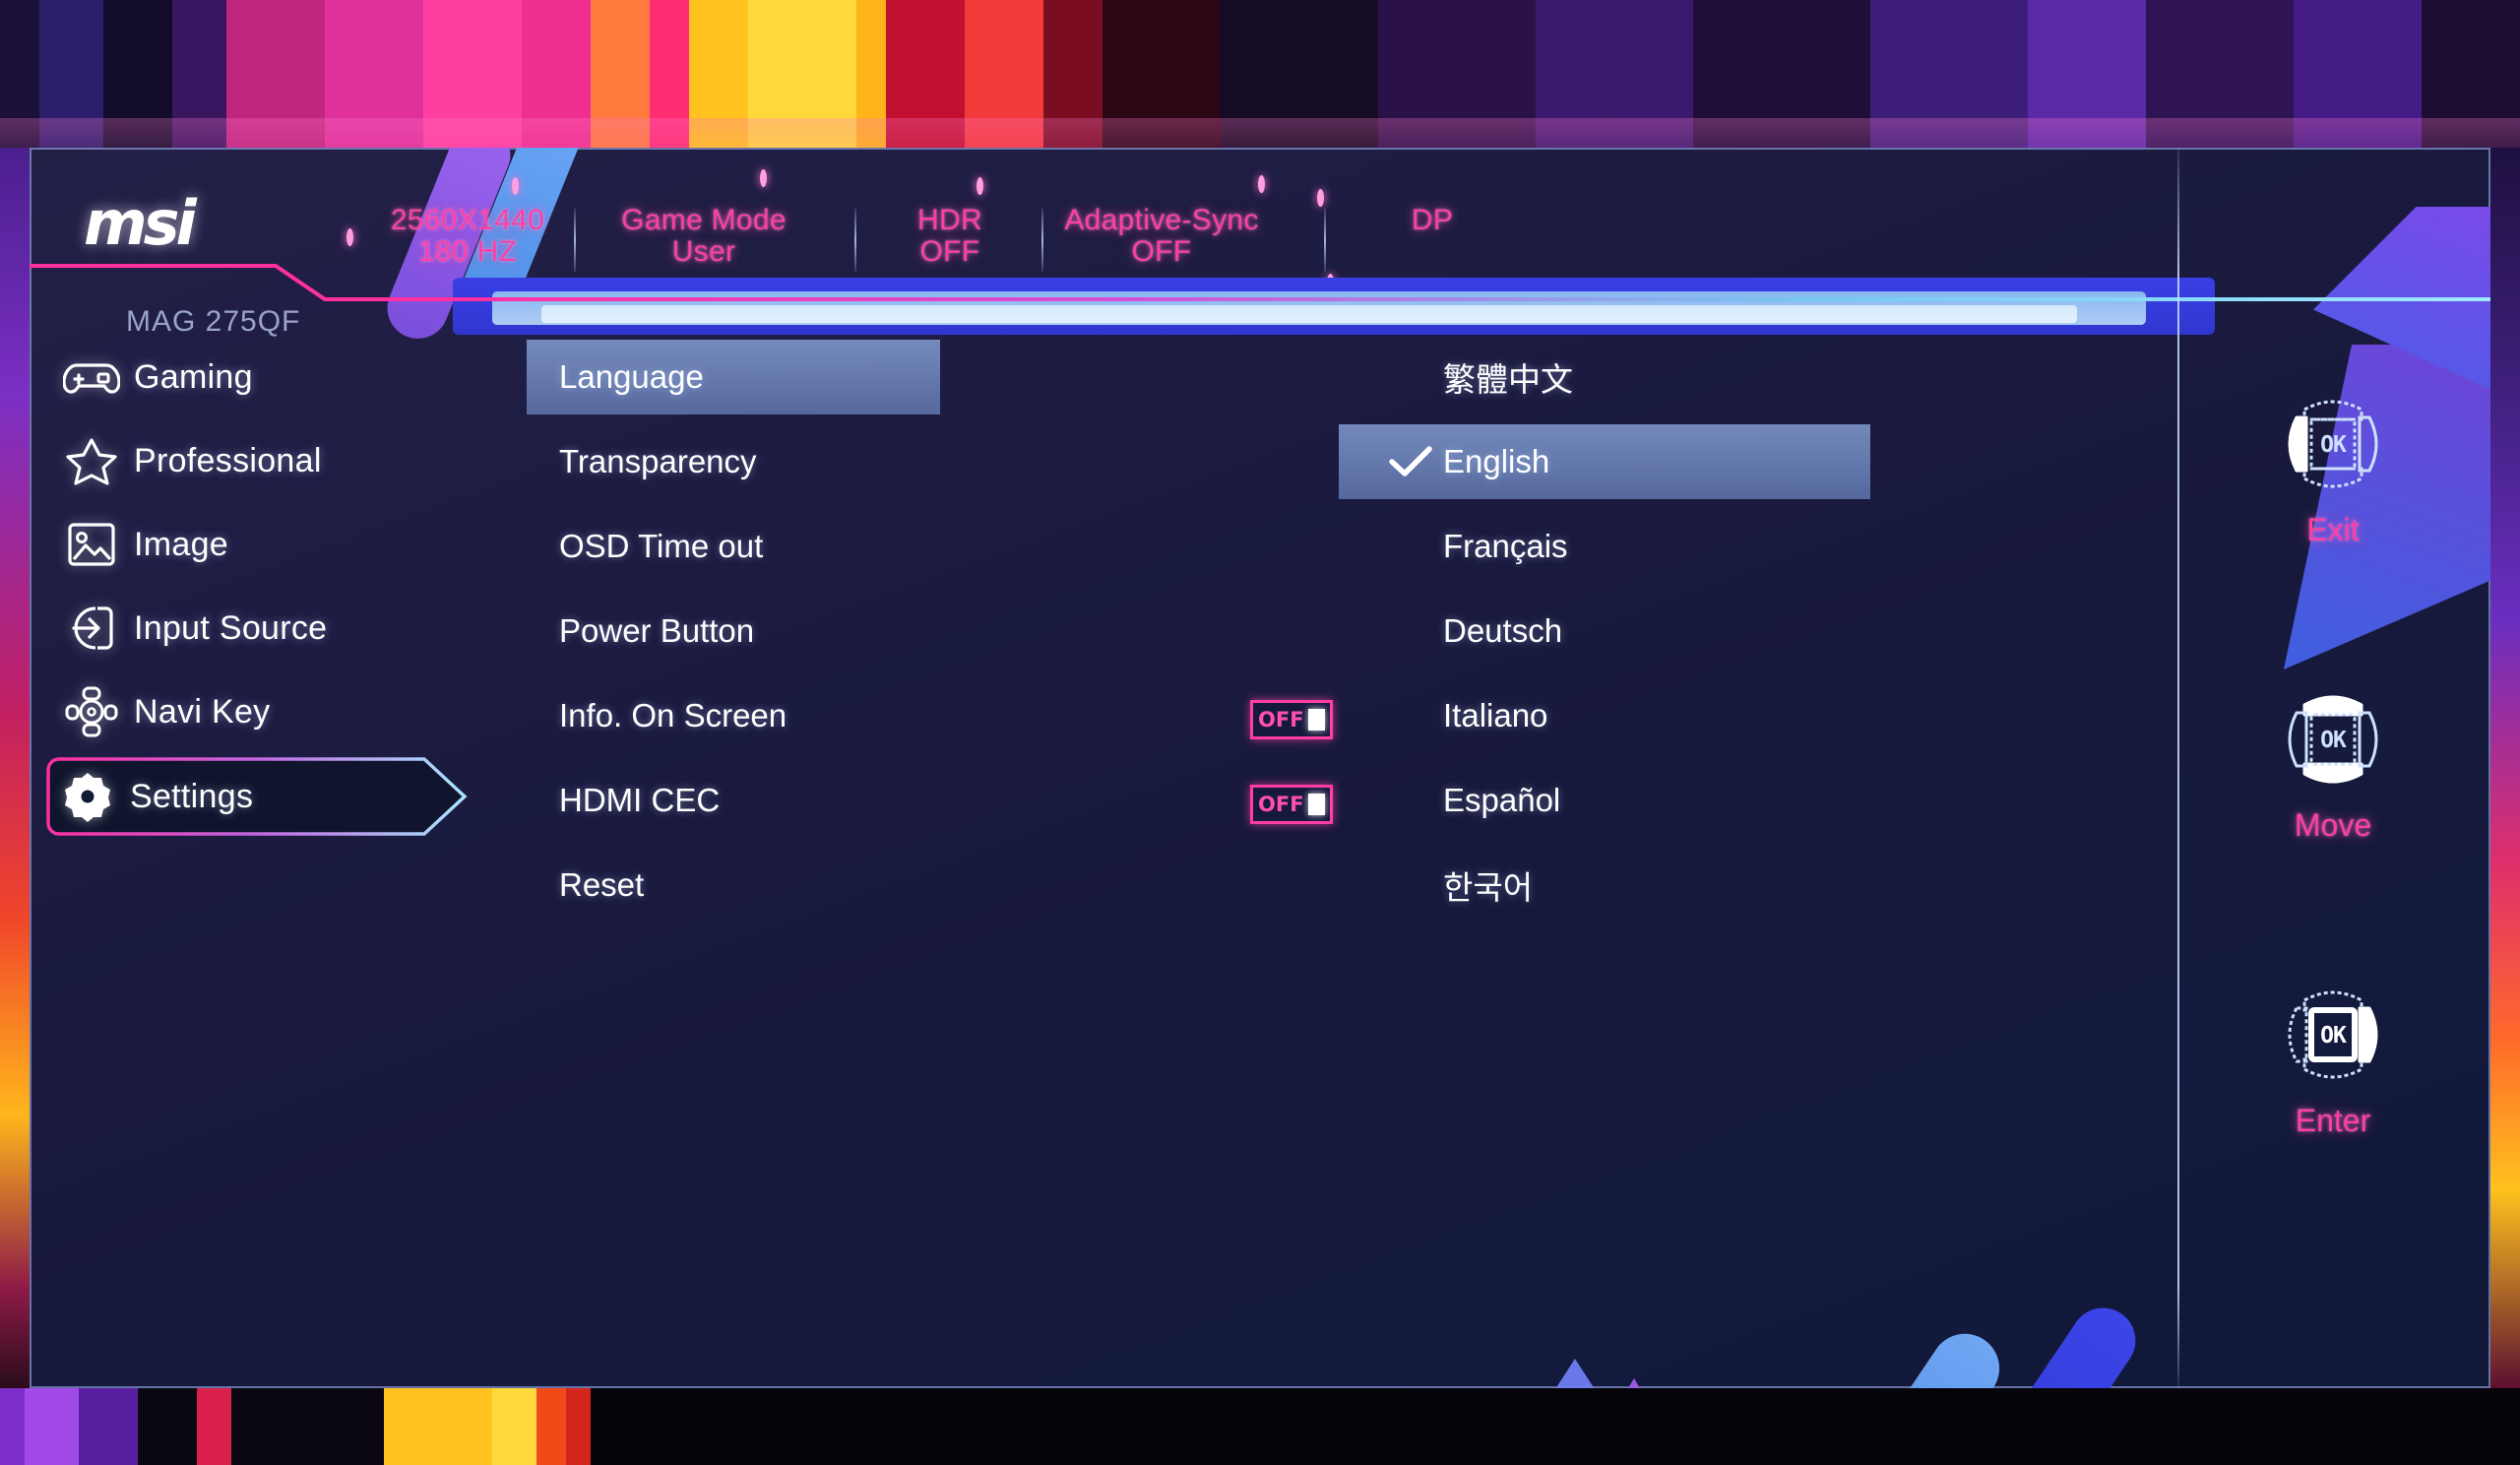  What do you see at coordinates (1505, 546) in the screenshot?
I see `language-option-label: Français` at bounding box center [1505, 546].